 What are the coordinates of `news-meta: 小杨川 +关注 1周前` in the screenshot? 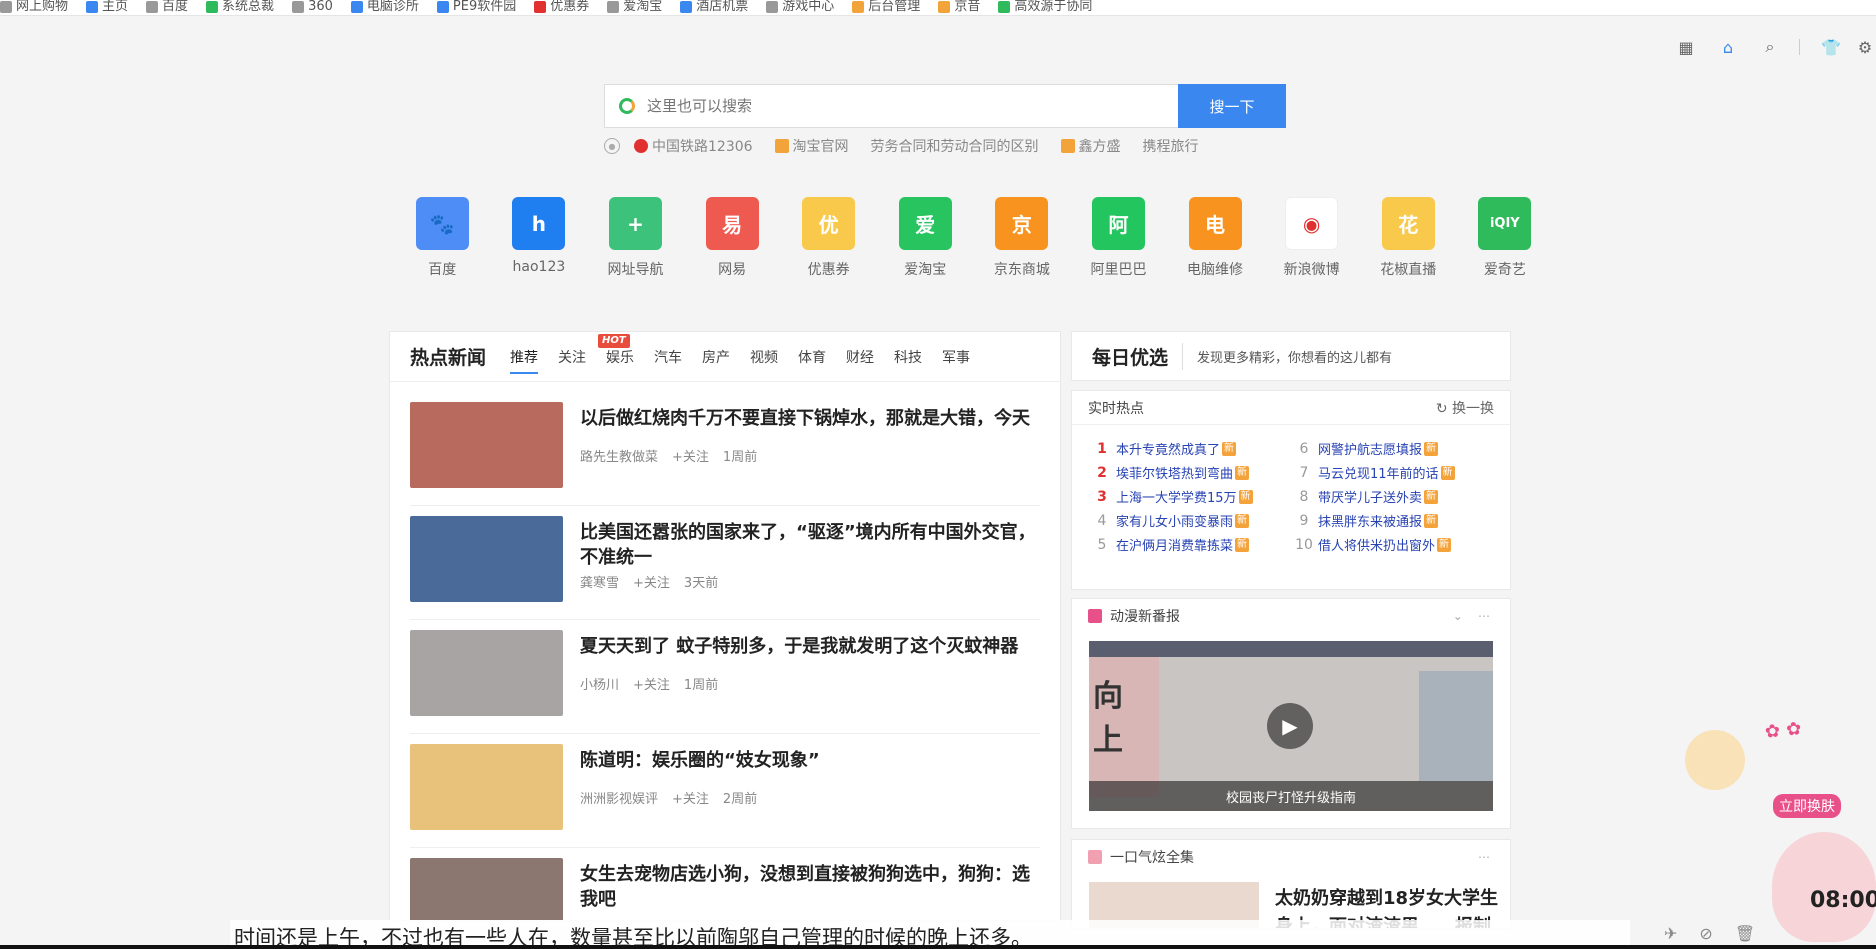 It's located at (656, 683).